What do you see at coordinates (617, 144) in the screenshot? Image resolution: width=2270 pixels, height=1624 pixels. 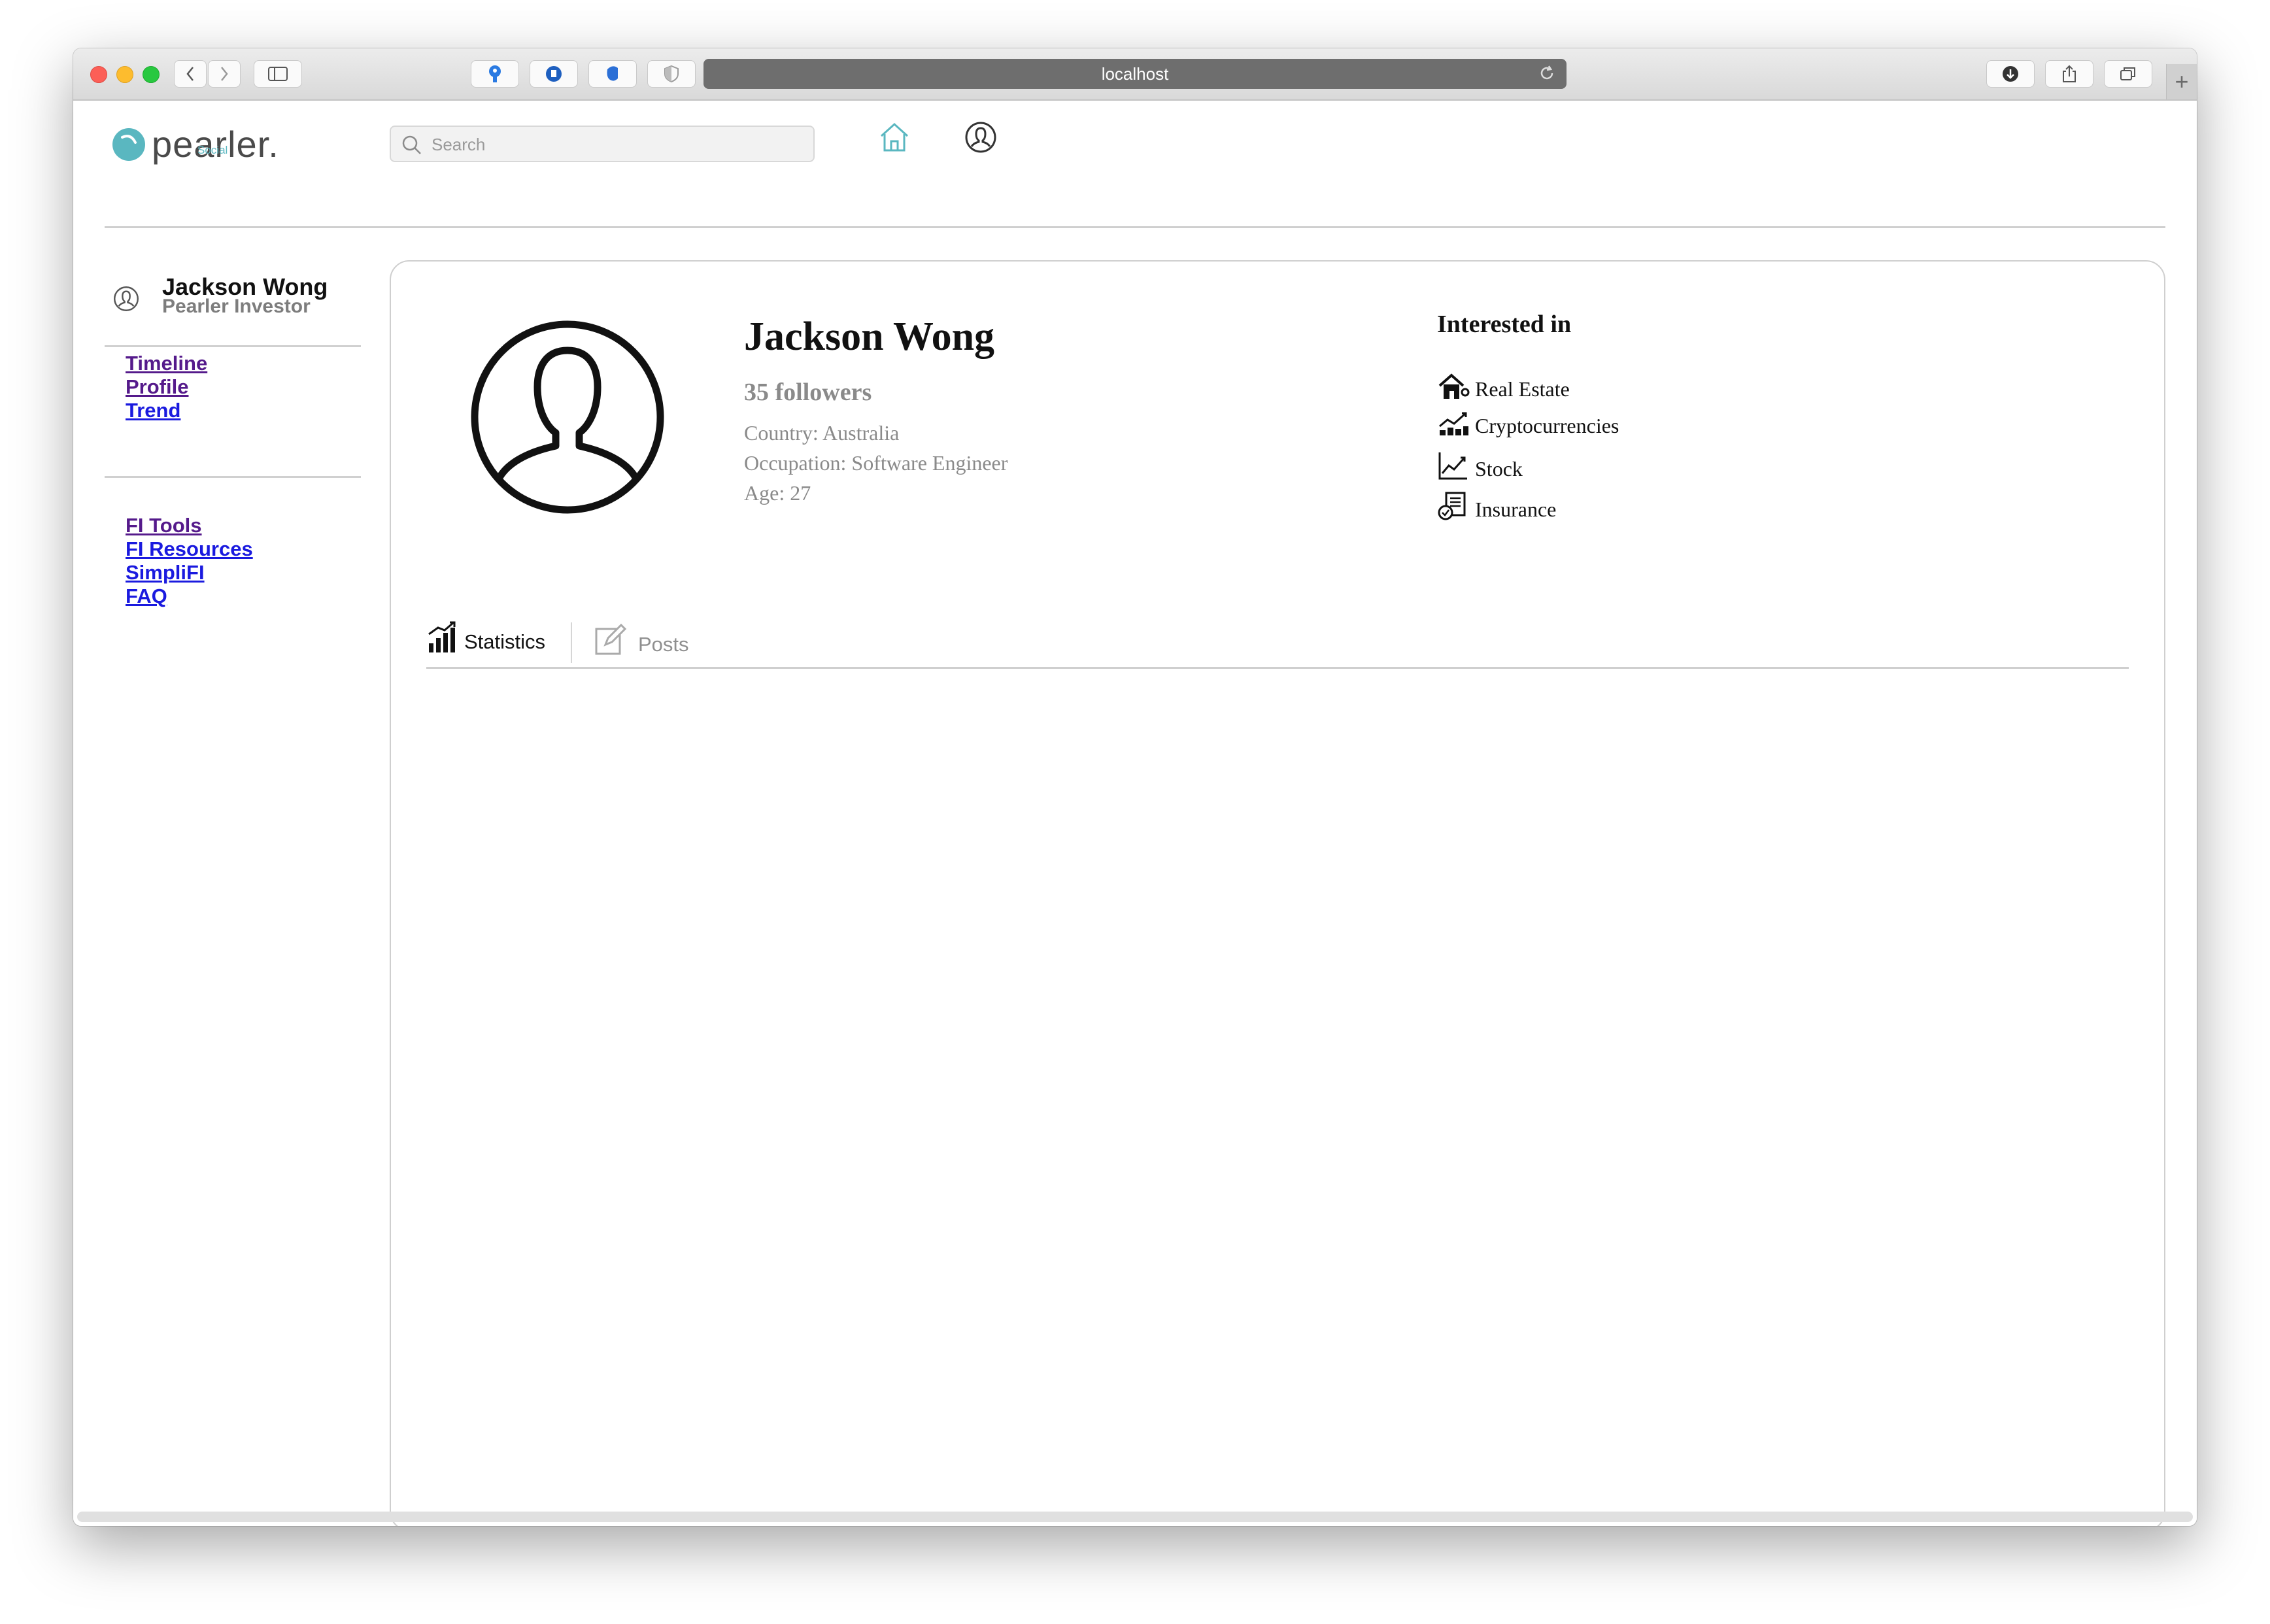 I see `search-input` at bounding box center [617, 144].